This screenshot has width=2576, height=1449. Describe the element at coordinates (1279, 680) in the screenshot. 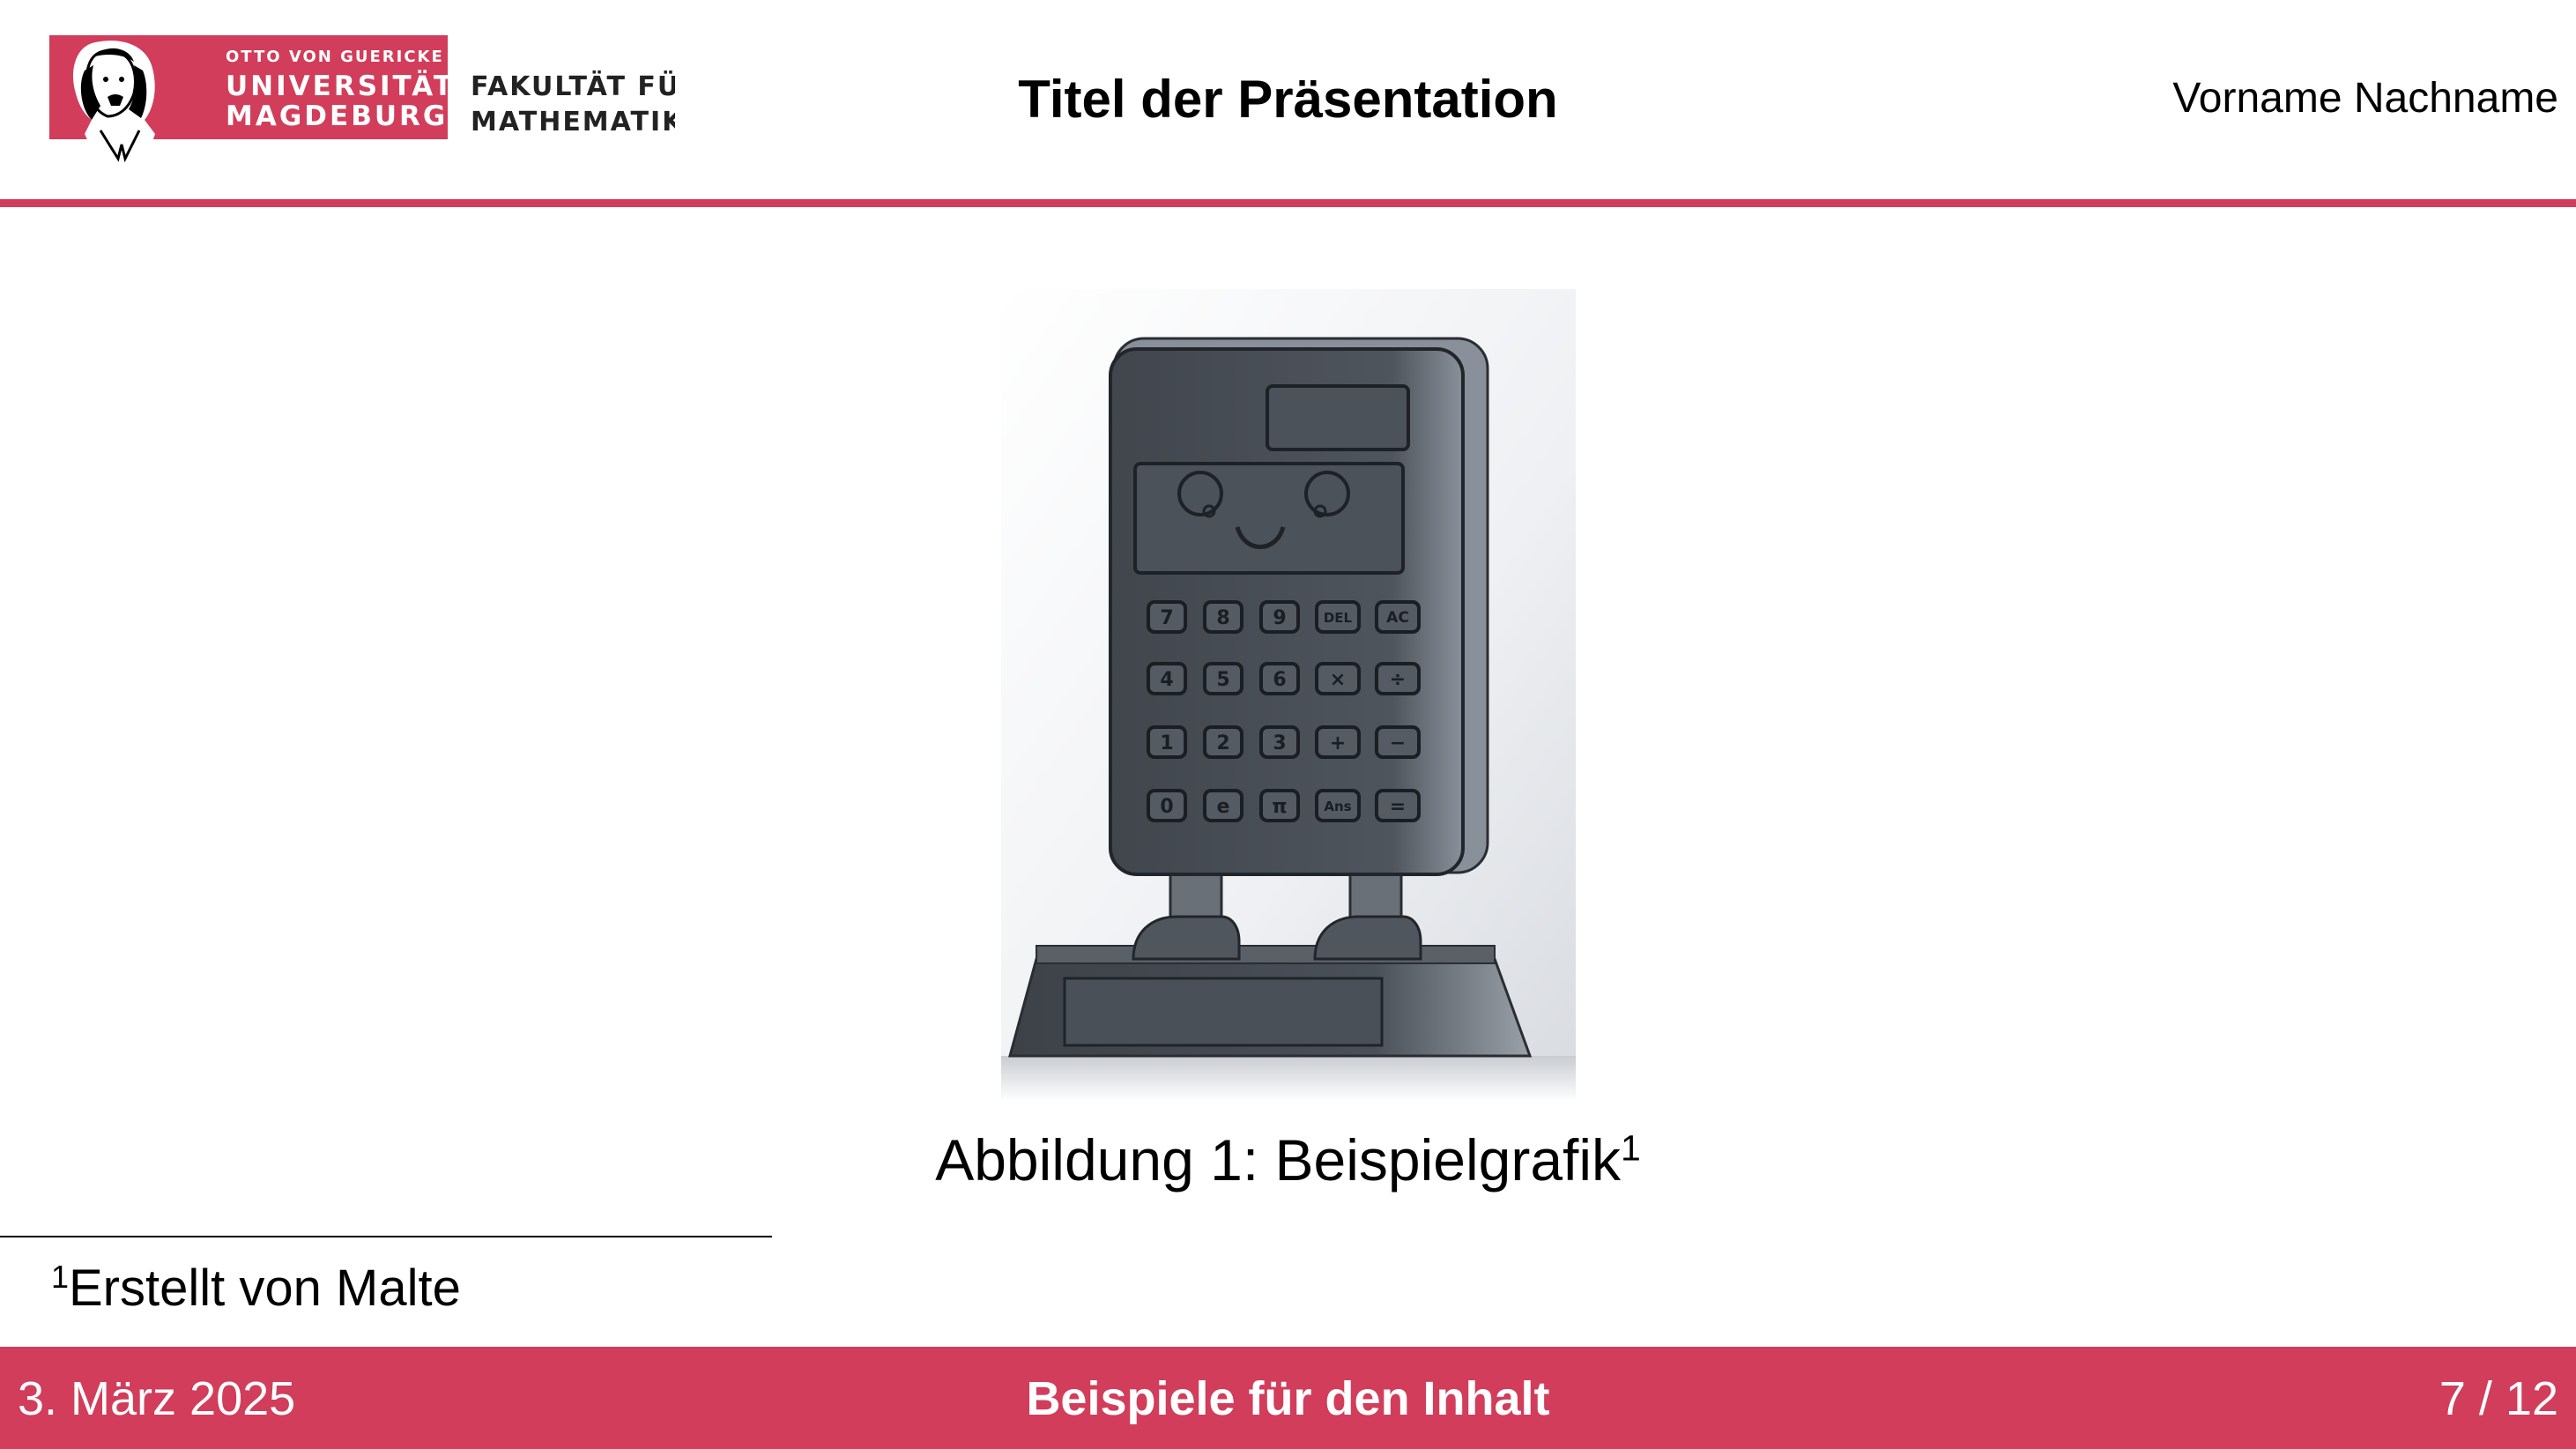

I see `calculator-key-label: 6` at that location.